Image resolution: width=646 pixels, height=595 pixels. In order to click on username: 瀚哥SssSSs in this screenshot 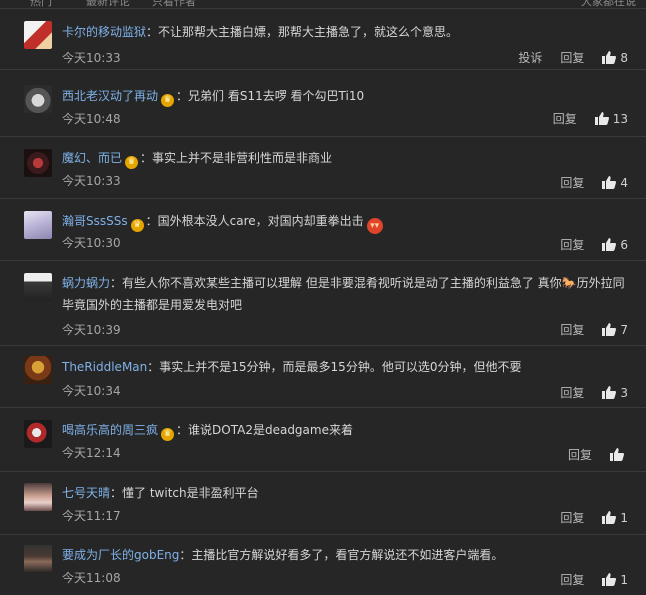, I will do `click(95, 221)`.